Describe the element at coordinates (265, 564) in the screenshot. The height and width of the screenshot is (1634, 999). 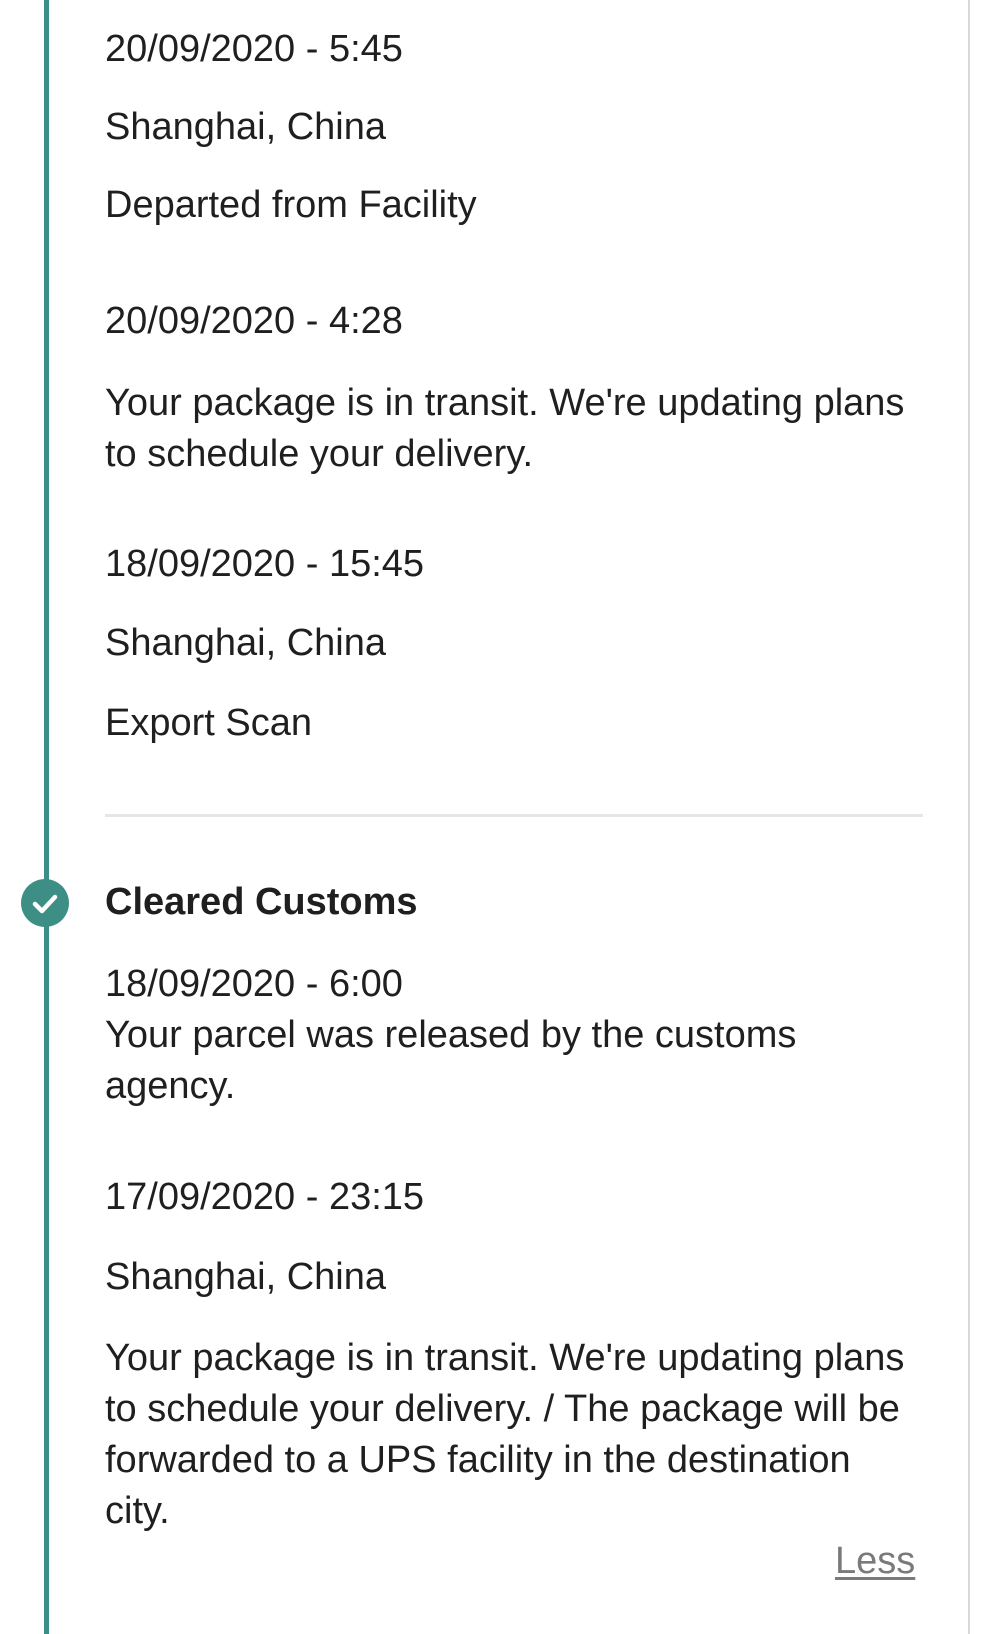
I see `event-timestamp: 18/09/2020 - 15:45` at that location.